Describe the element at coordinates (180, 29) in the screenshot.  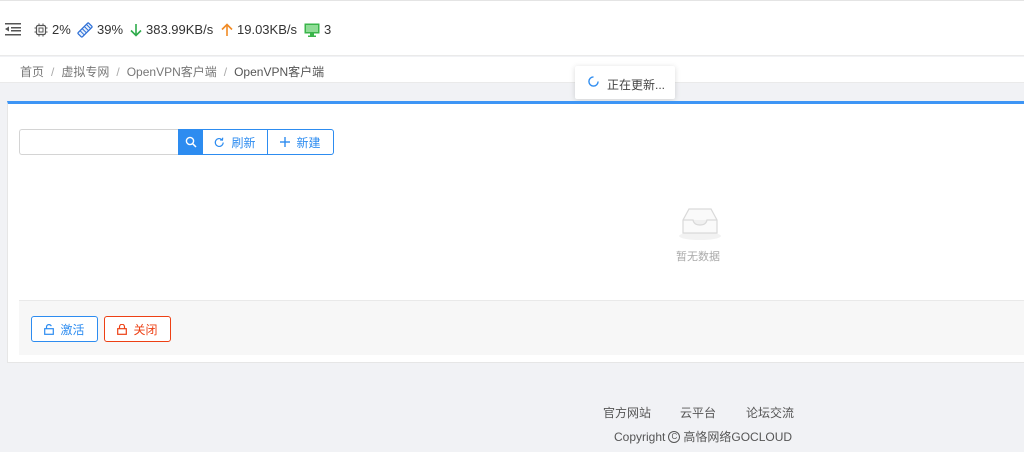
I see `download-value: 383.99KB/s` at that location.